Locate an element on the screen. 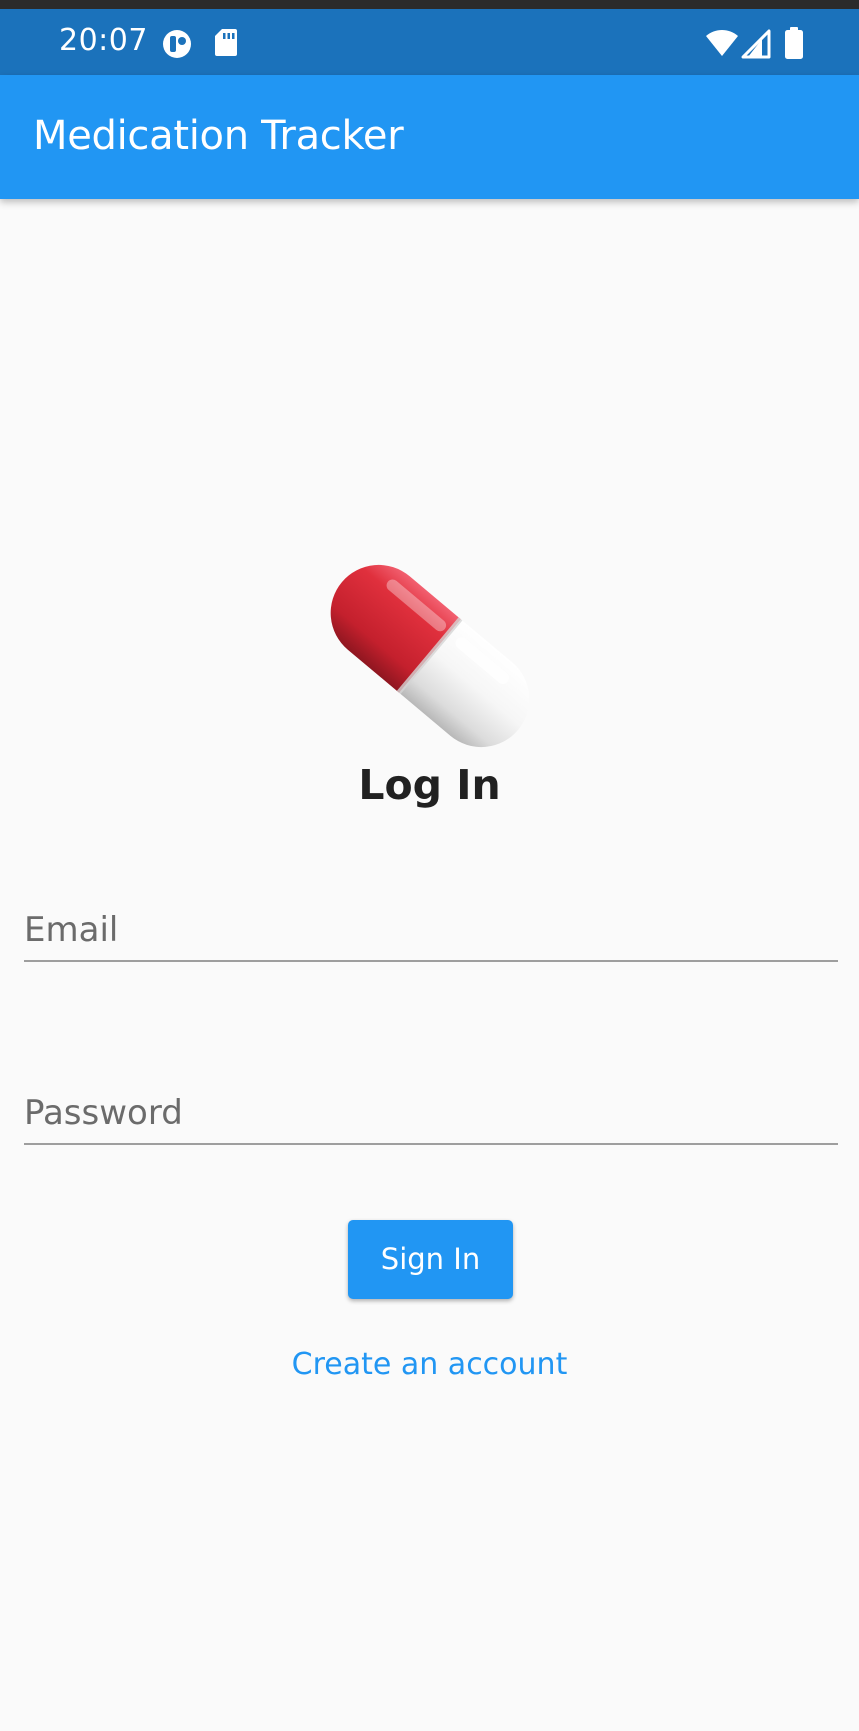 Image resolution: width=859 pixels, height=1731 pixels. pill-capsule-icon is located at coordinates (430, 656).